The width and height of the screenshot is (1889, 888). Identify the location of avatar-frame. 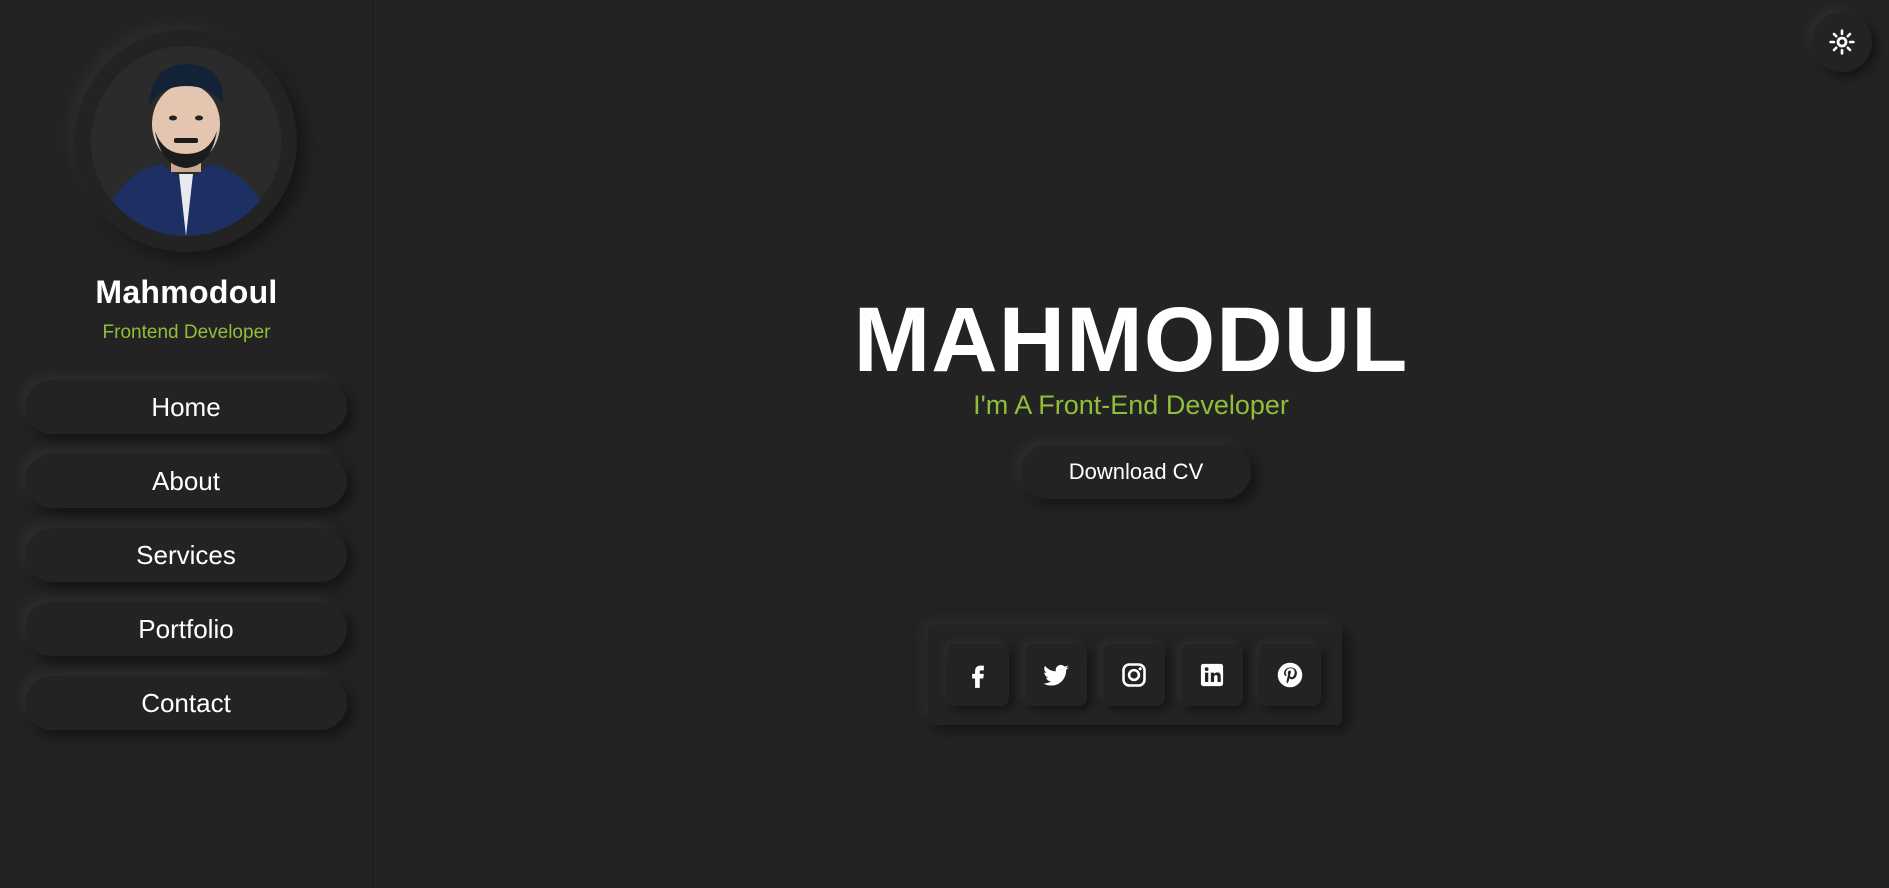
(186, 141).